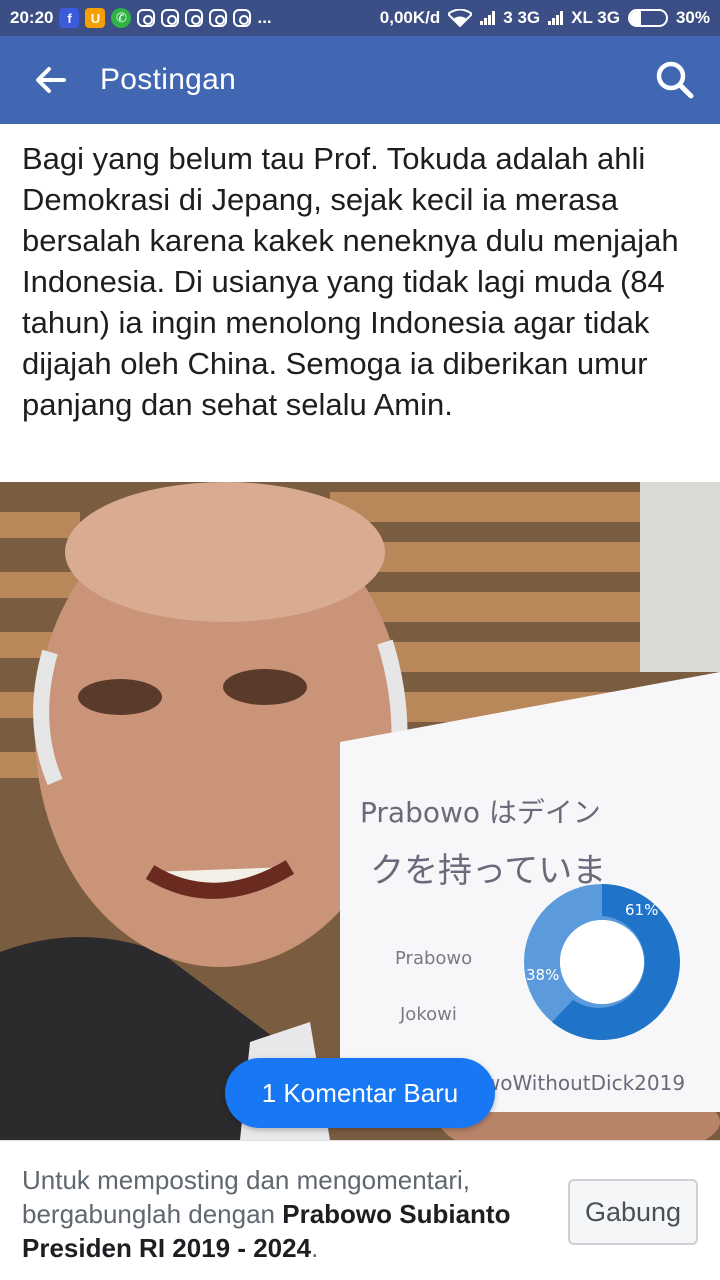  Describe the element at coordinates (69, 18) in the screenshot. I see `facebook-icon: f` at that location.